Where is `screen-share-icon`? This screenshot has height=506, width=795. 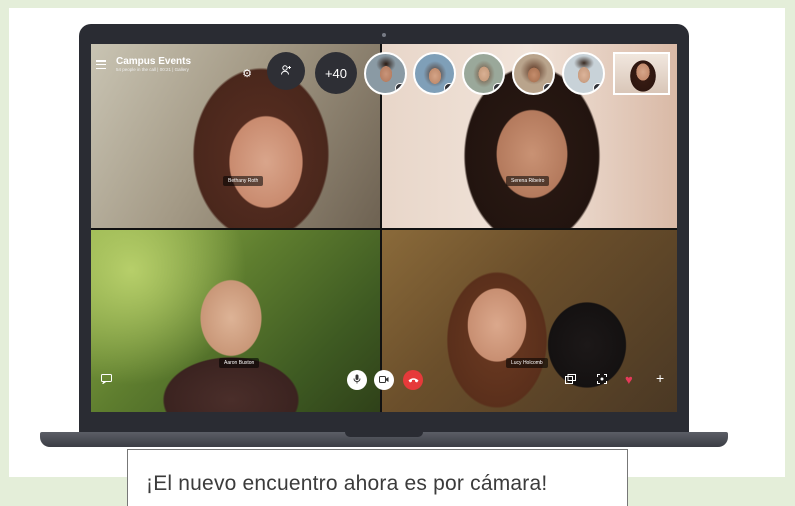
screen-share-icon is located at coordinates (570, 380).